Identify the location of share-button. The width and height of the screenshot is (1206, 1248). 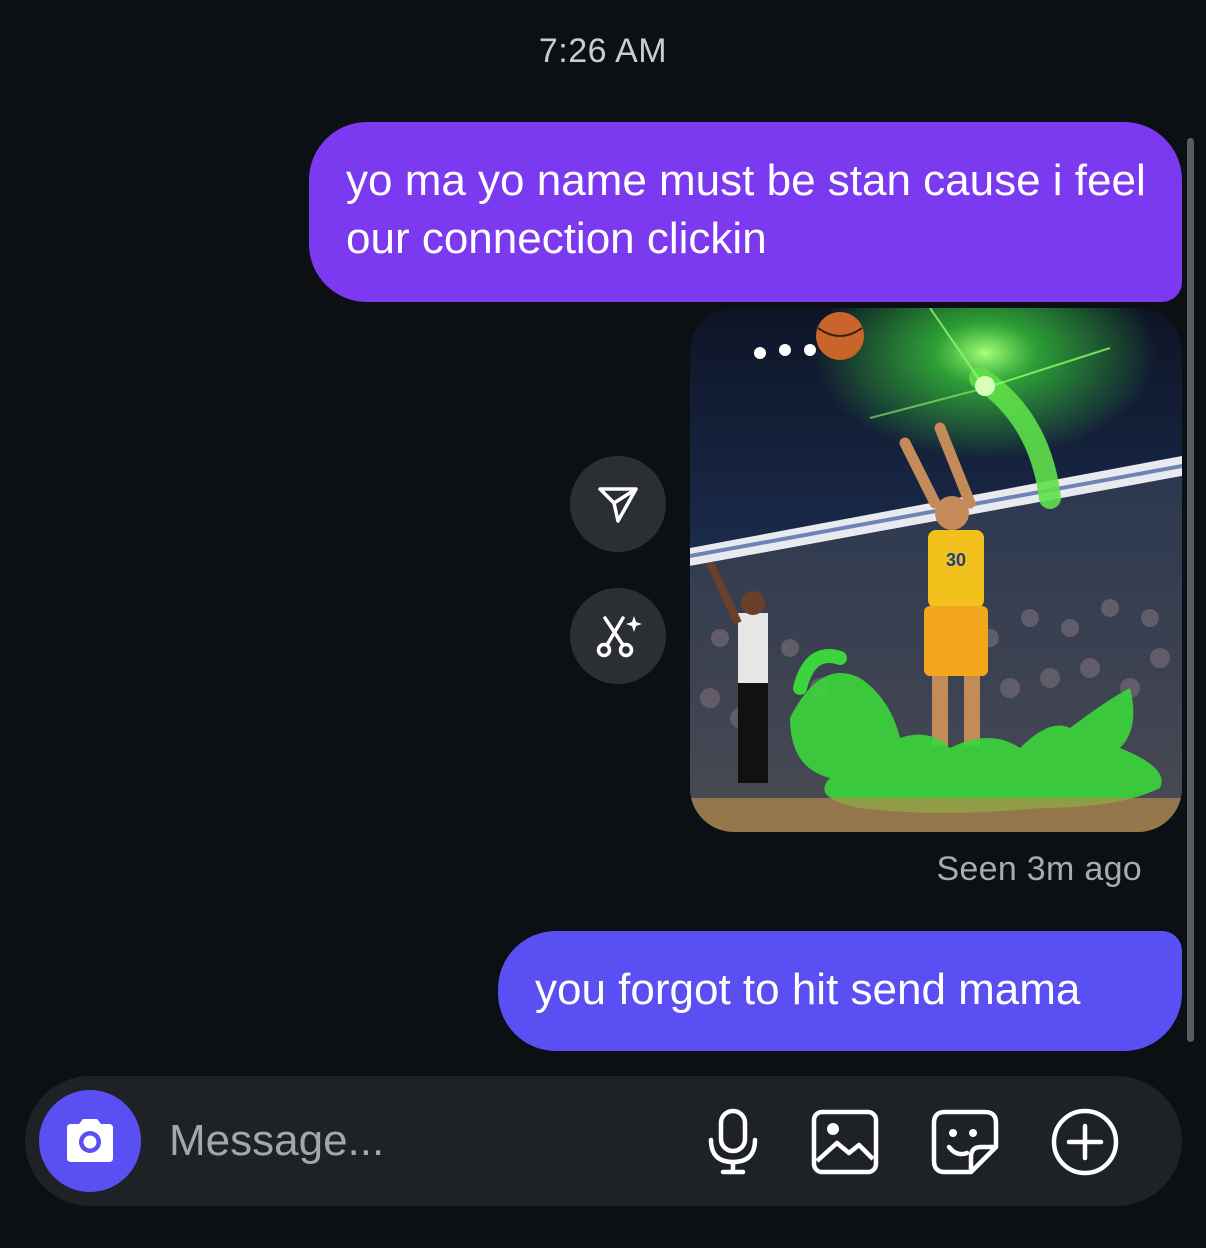
(618, 504).